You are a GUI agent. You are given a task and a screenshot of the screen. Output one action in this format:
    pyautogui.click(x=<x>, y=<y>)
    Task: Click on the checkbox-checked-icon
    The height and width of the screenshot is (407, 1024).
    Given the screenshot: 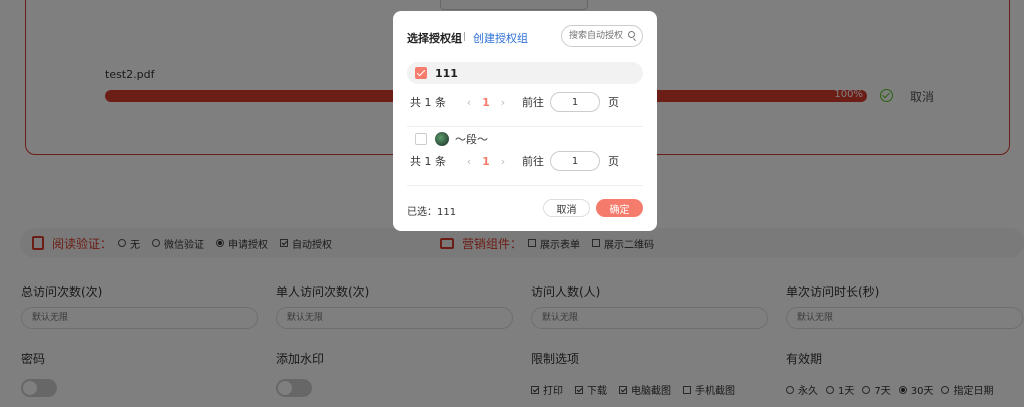 What is the action you would take?
    pyautogui.click(x=421, y=73)
    